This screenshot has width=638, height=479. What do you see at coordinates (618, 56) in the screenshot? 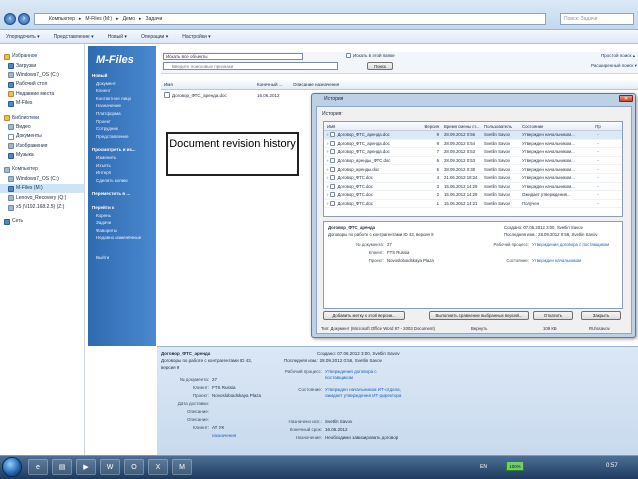
I see `simple-search-link: Простой поиск ▴` at bounding box center [618, 56].